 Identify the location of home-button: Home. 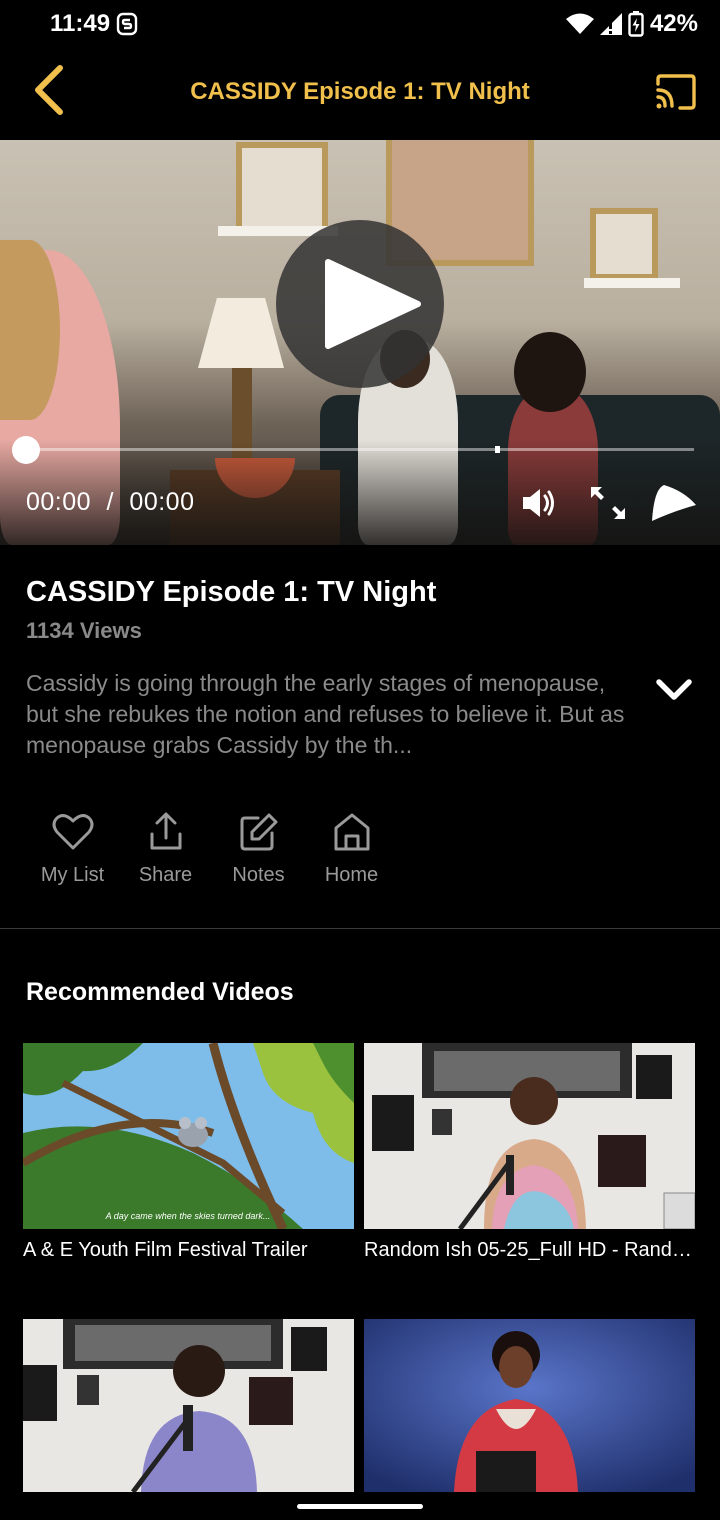
(351, 849).